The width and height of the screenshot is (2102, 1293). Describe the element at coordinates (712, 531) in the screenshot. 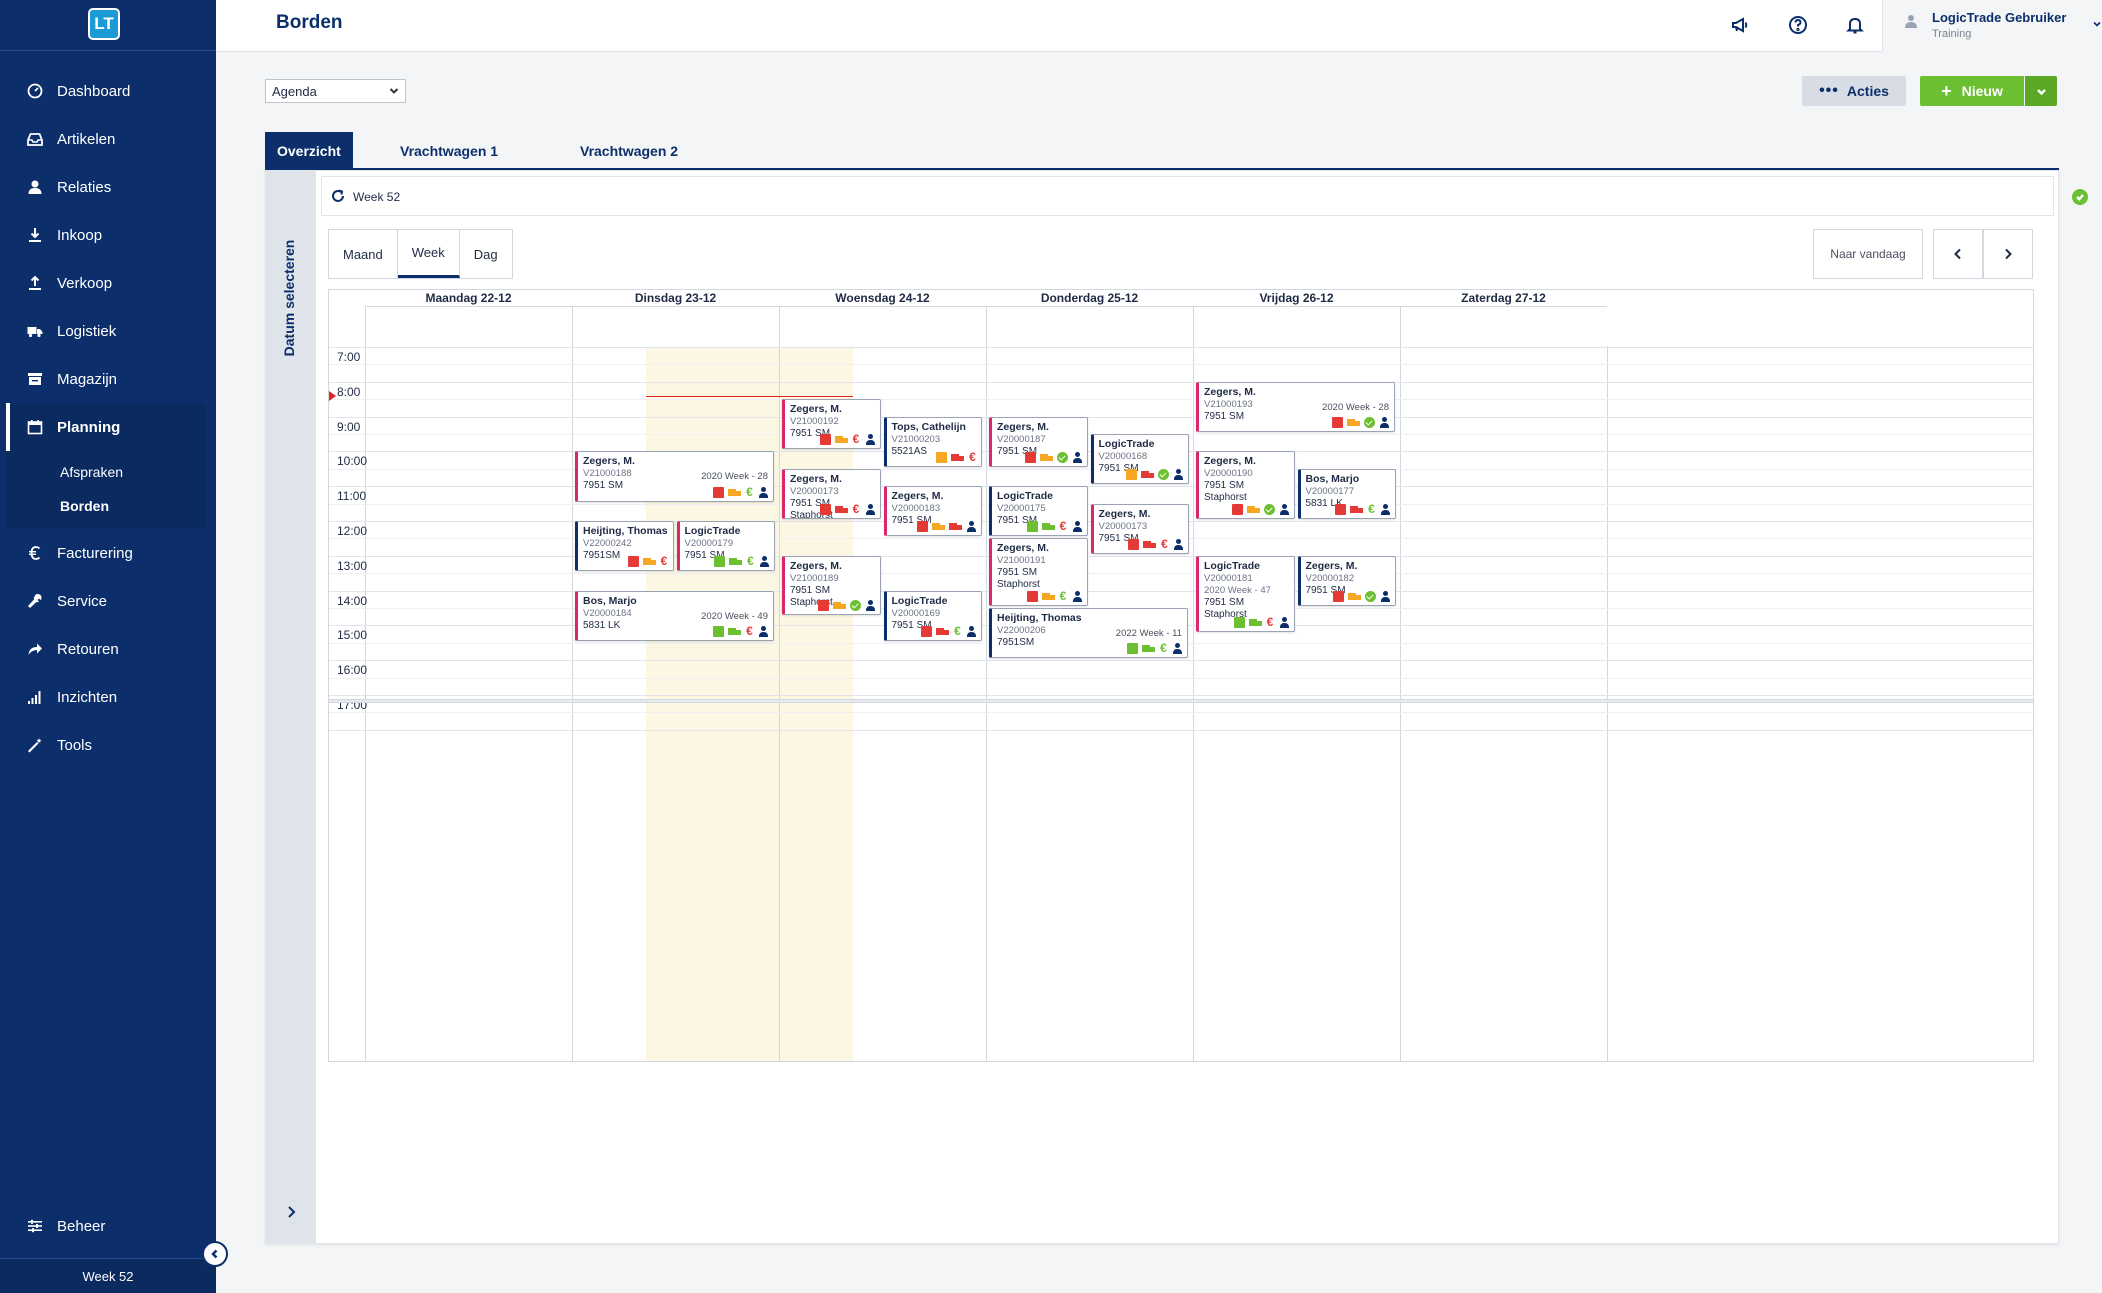

I see `appointment-name: LogicTrade` at that location.